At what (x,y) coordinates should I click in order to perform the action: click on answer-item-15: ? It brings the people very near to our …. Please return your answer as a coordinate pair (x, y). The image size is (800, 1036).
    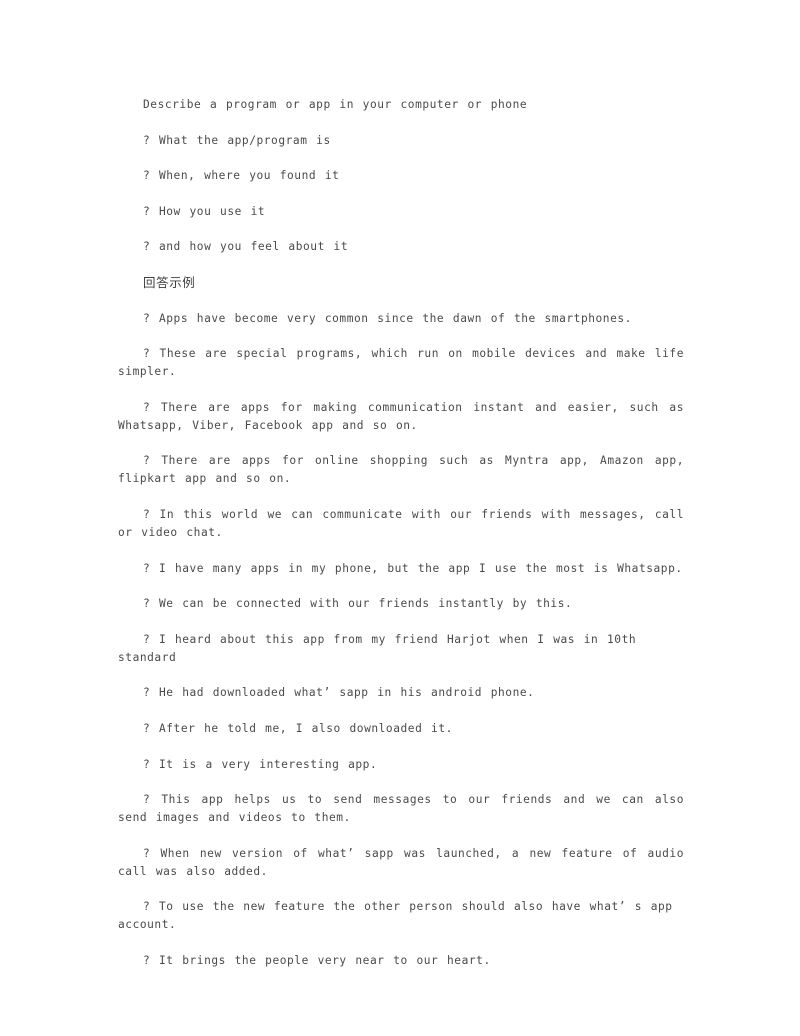
    Looking at the image, I should click on (317, 960).